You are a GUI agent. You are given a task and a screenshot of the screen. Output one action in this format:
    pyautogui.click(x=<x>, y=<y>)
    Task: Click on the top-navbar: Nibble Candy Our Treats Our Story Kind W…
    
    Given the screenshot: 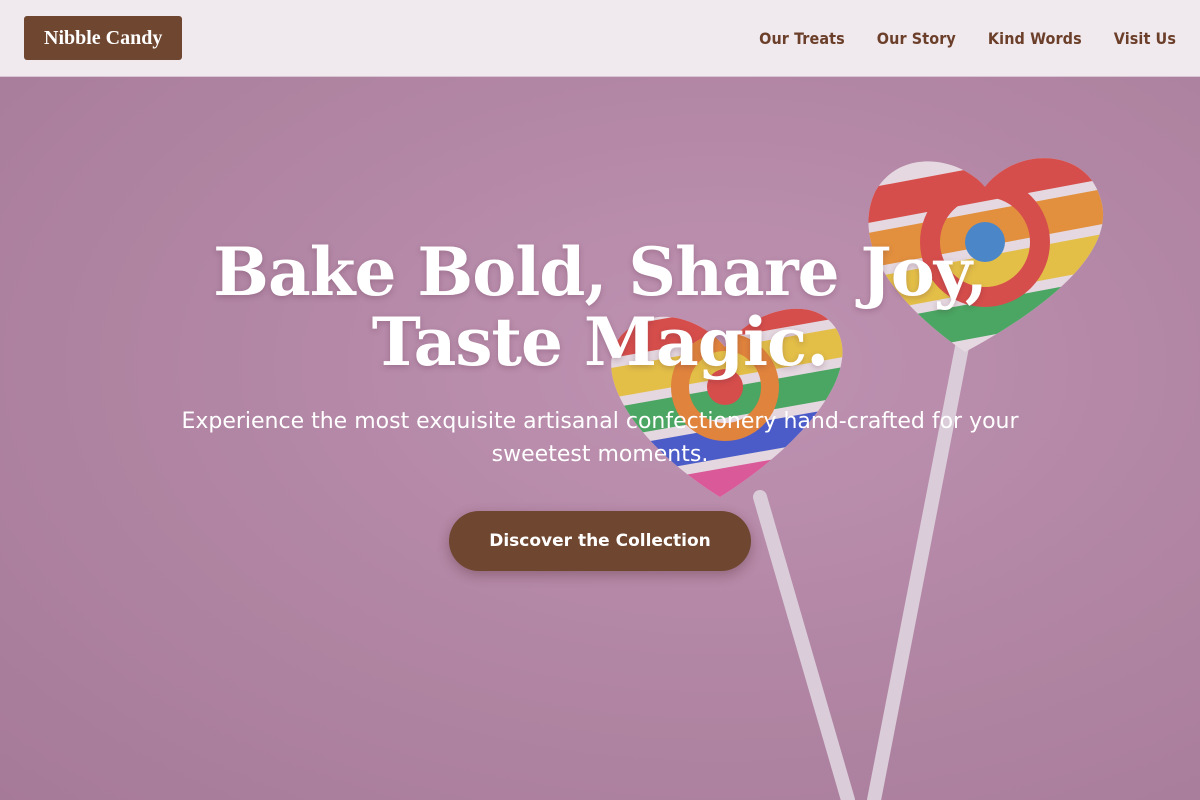 What is the action you would take?
    pyautogui.click(x=600, y=38)
    